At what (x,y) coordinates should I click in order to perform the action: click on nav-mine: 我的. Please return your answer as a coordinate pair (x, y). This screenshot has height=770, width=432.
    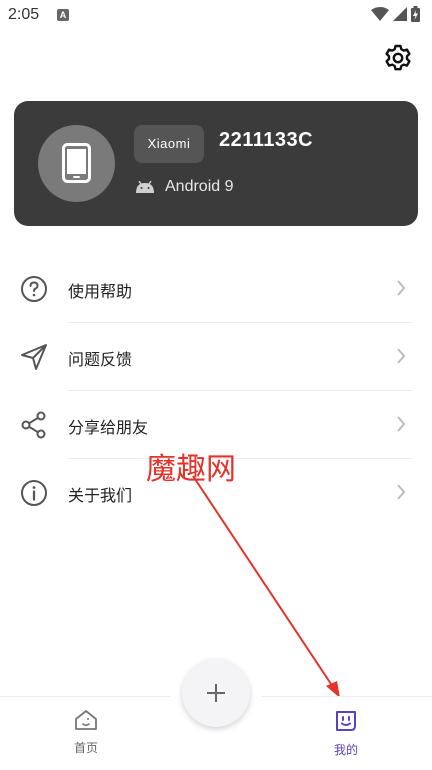
    Looking at the image, I should click on (346, 734).